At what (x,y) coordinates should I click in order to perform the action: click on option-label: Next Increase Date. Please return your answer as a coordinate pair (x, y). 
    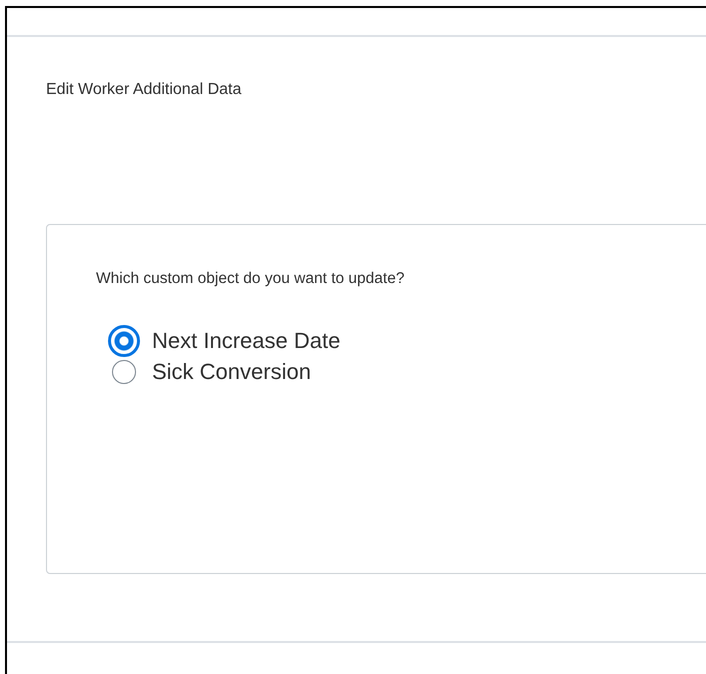
    Looking at the image, I should click on (246, 341).